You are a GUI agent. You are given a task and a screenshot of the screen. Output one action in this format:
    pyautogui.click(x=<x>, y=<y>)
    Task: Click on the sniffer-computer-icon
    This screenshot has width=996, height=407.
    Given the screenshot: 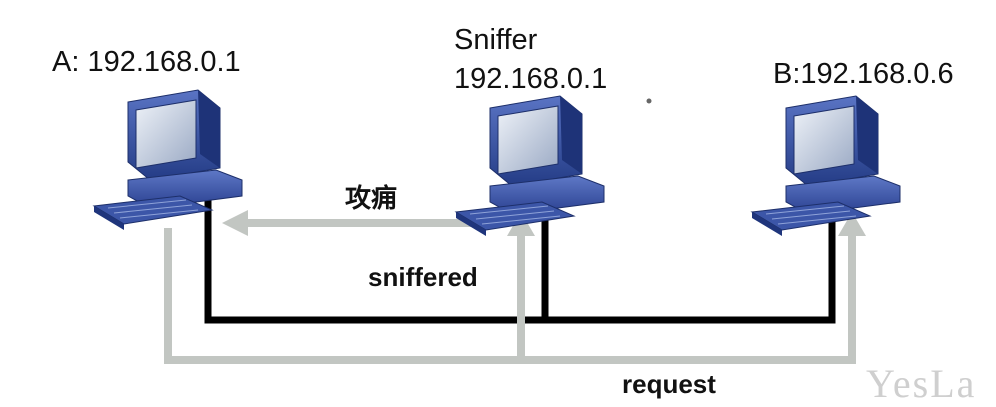 What is the action you would take?
    pyautogui.click(x=530, y=166)
    